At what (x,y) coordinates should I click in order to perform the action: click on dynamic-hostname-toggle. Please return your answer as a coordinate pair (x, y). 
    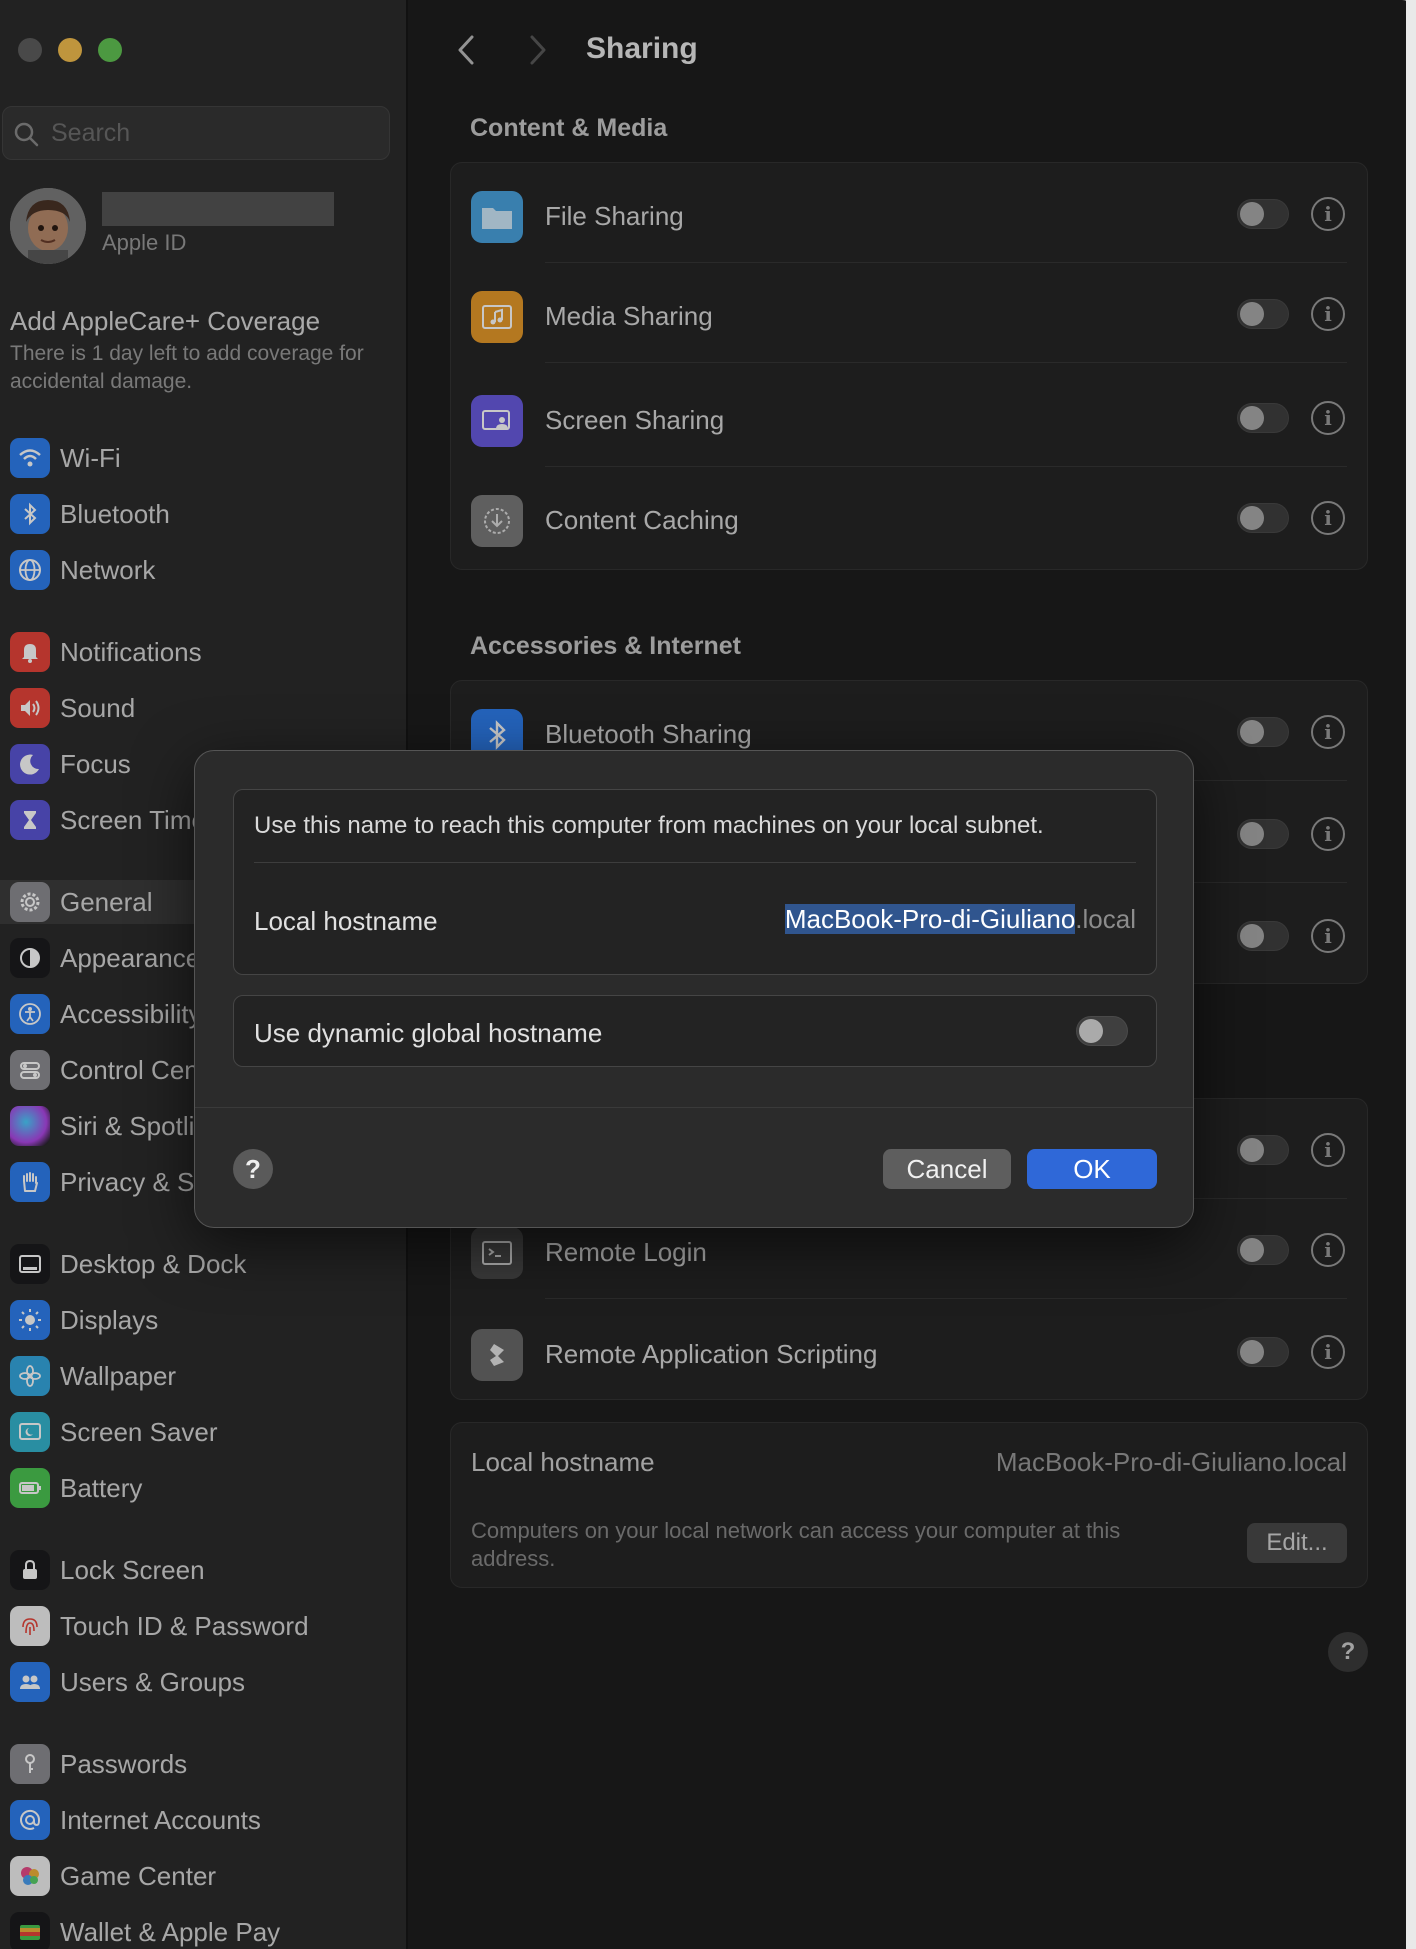
    Looking at the image, I should click on (1102, 1031).